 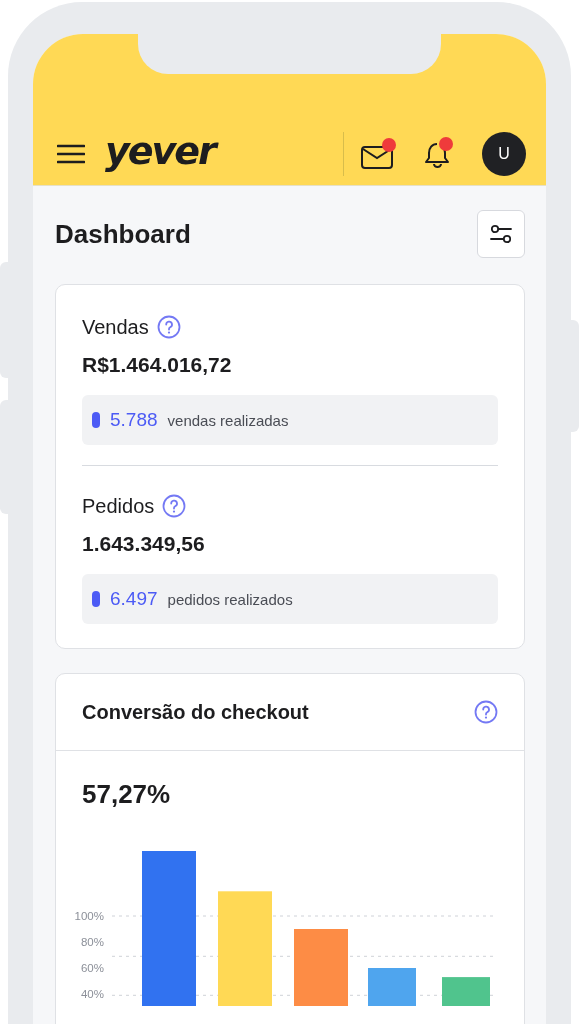 I want to click on filter-button, so click(x=501, y=234).